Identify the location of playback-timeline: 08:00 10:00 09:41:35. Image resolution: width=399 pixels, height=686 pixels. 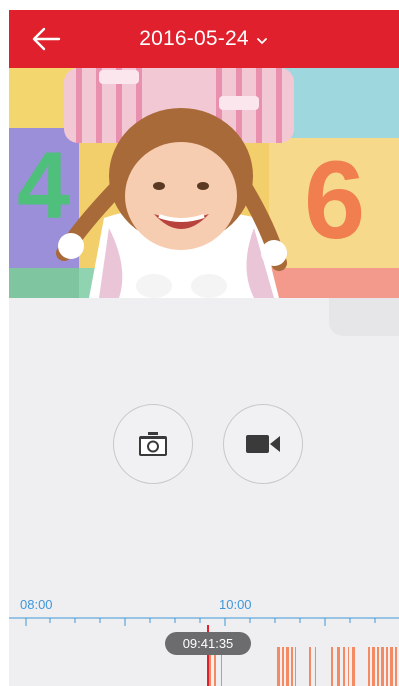
(204, 640).